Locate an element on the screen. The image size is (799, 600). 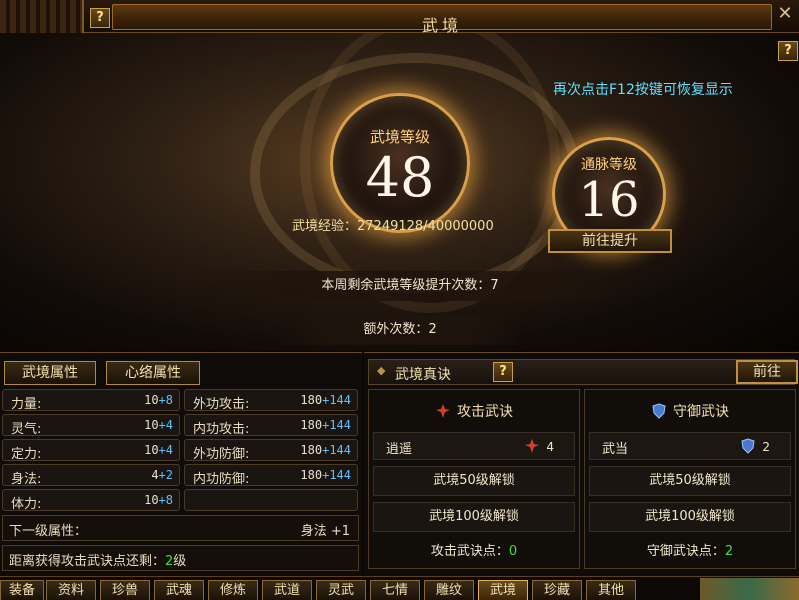
tab-xinluo-attributes: 心络属性 is located at coordinates (153, 373).